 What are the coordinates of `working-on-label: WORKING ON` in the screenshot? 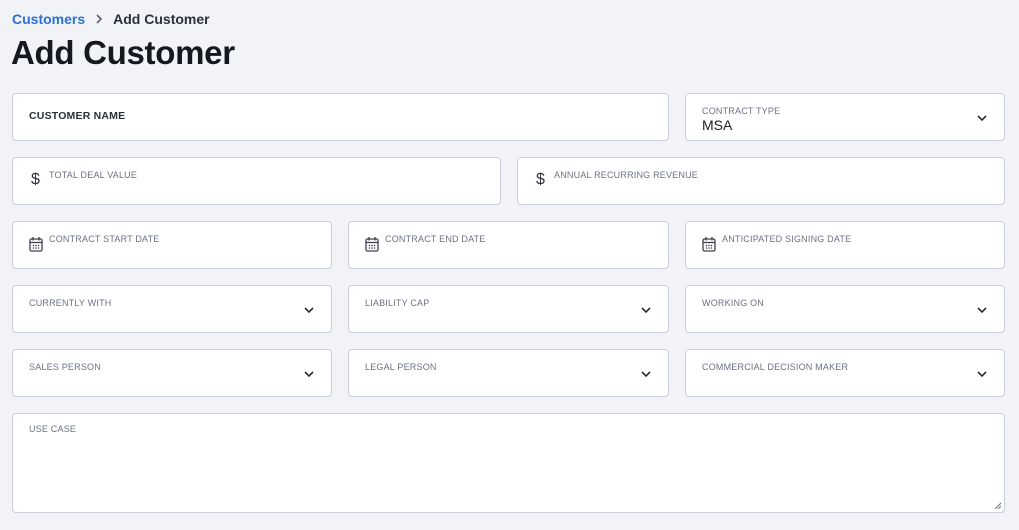 It's located at (733, 303).